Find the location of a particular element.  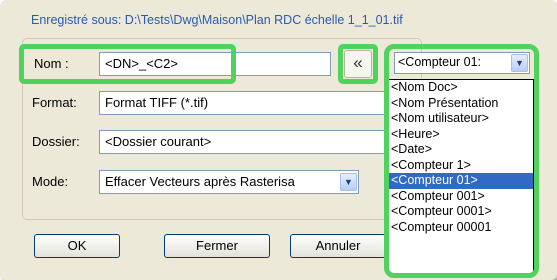

list-item: <Compteur 0001> is located at coordinates (461, 212).